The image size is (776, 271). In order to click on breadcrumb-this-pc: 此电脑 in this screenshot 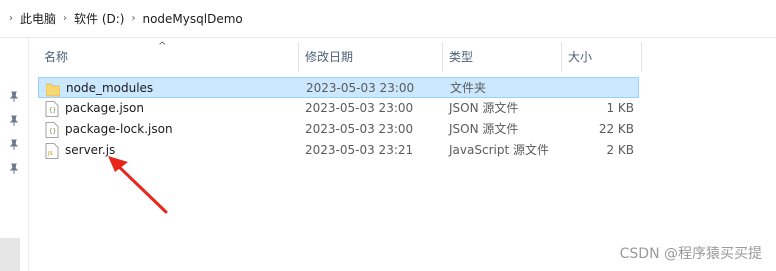, I will do `click(38, 18)`.